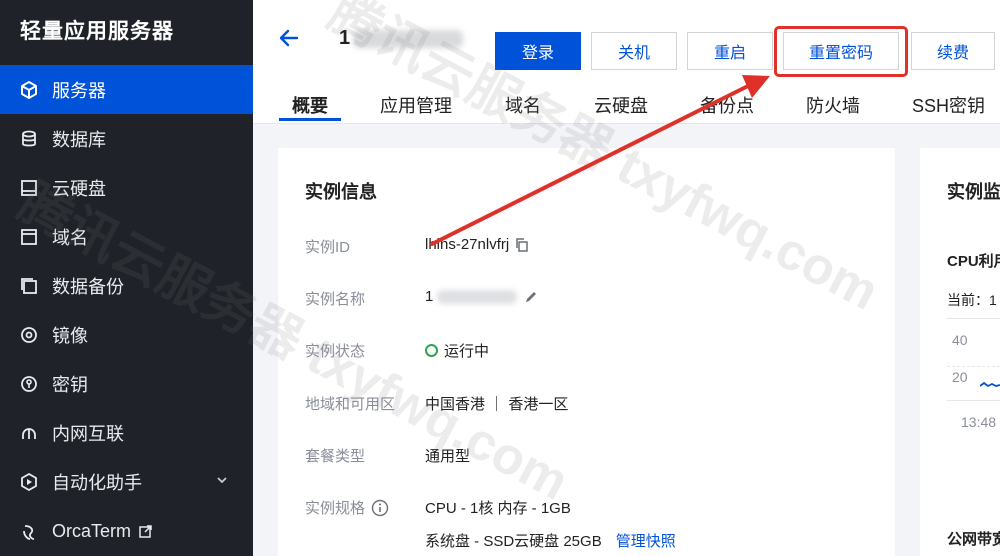 Image resolution: width=1000 pixels, height=556 pixels. I want to click on axis-label-40: 40, so click(960, 340).